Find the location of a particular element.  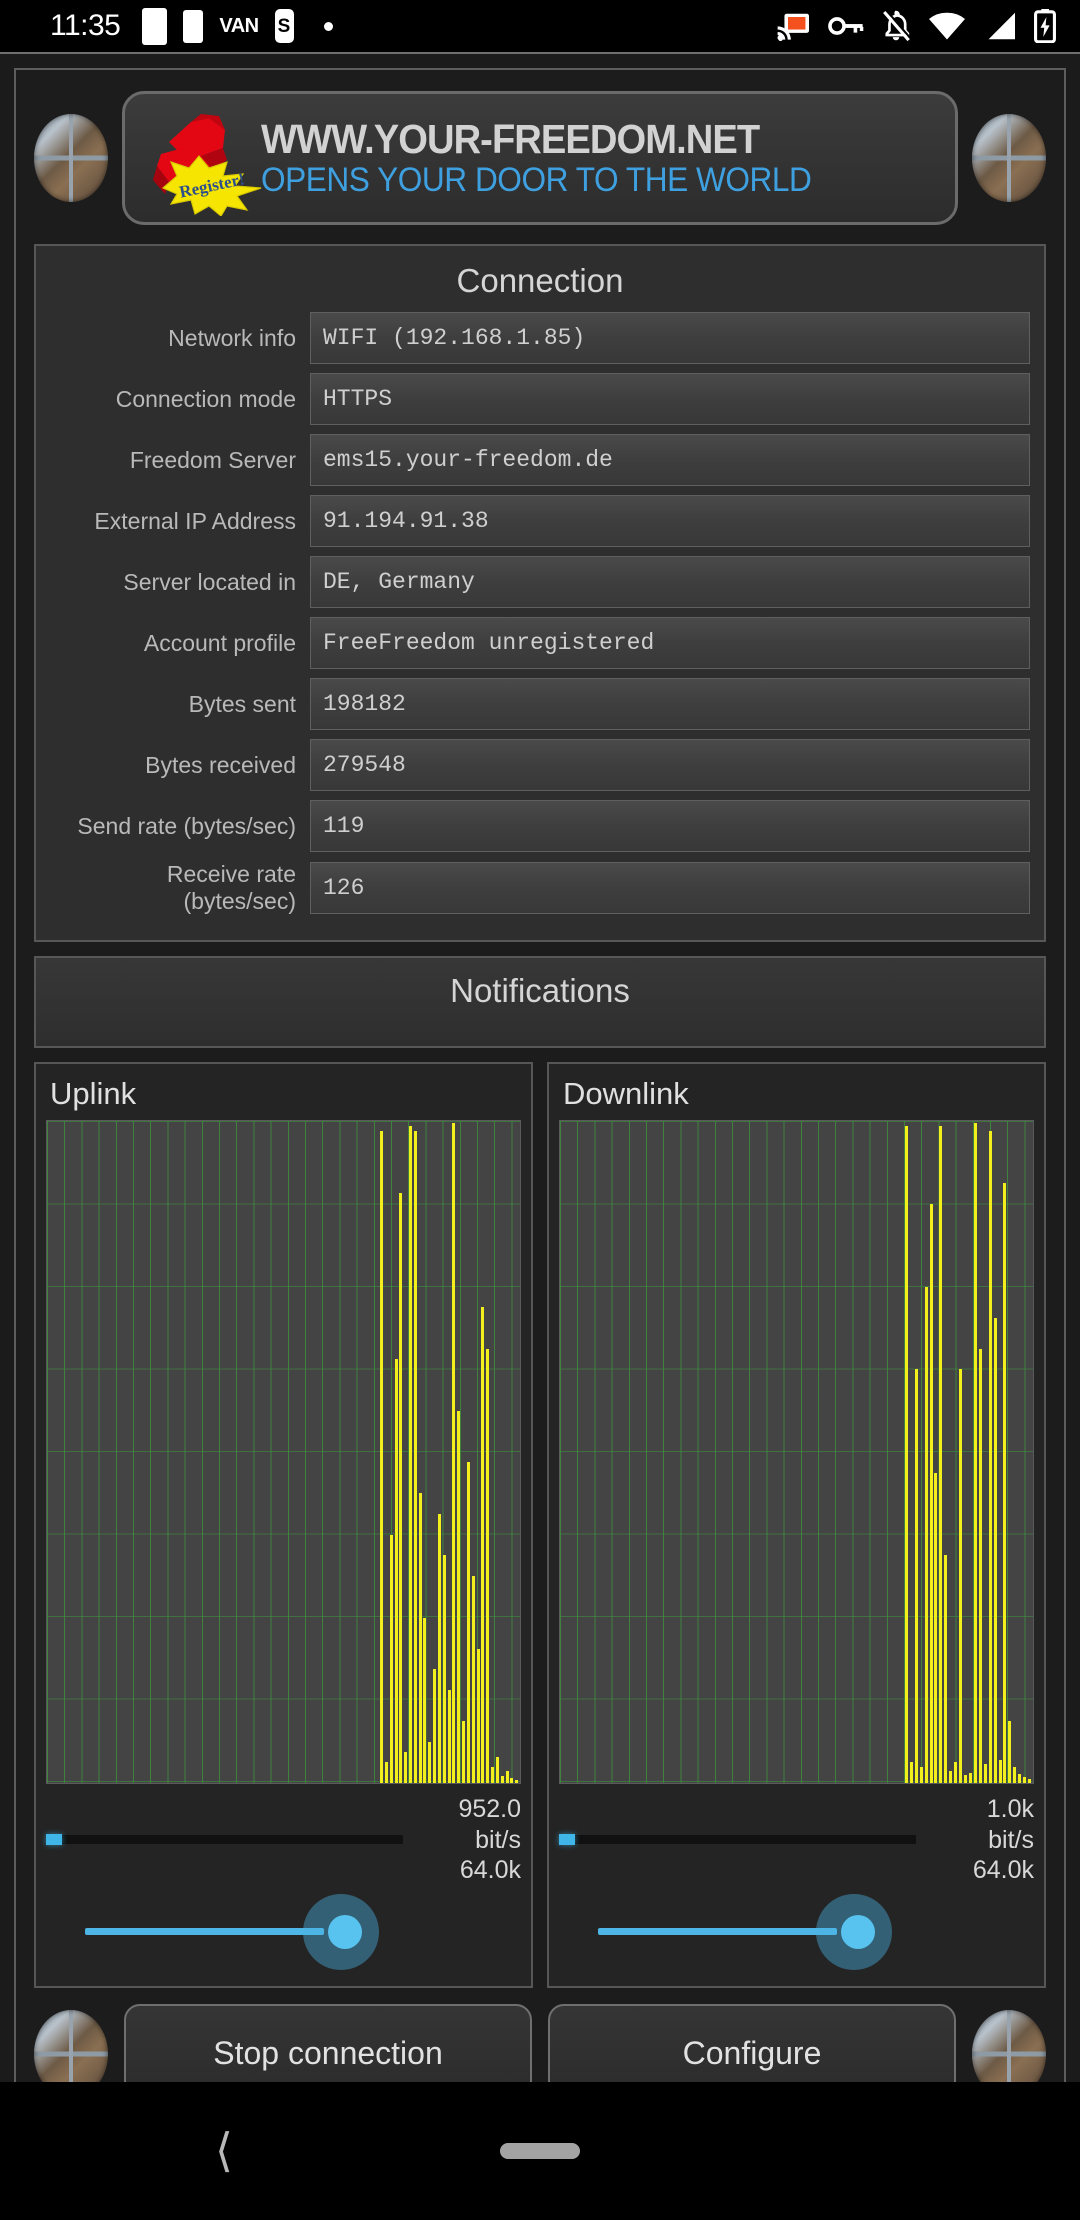

notifications-panel: Notifications is located at coordinates (540, 1002).